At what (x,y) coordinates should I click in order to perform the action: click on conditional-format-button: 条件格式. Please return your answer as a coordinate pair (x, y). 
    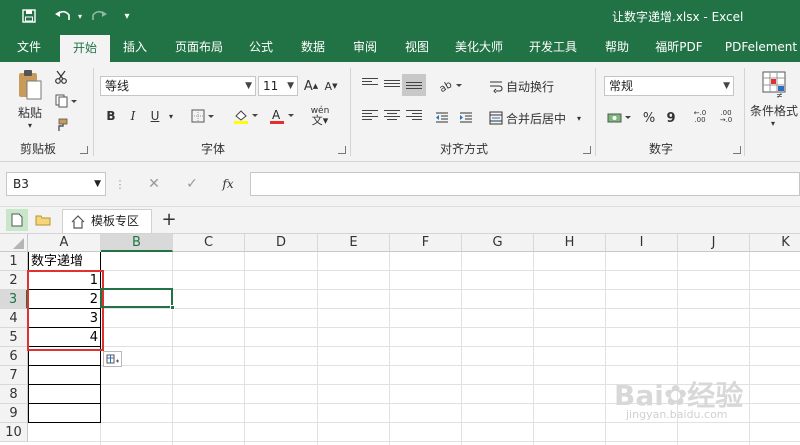
    Looking at the image, I should click on (775, 110).